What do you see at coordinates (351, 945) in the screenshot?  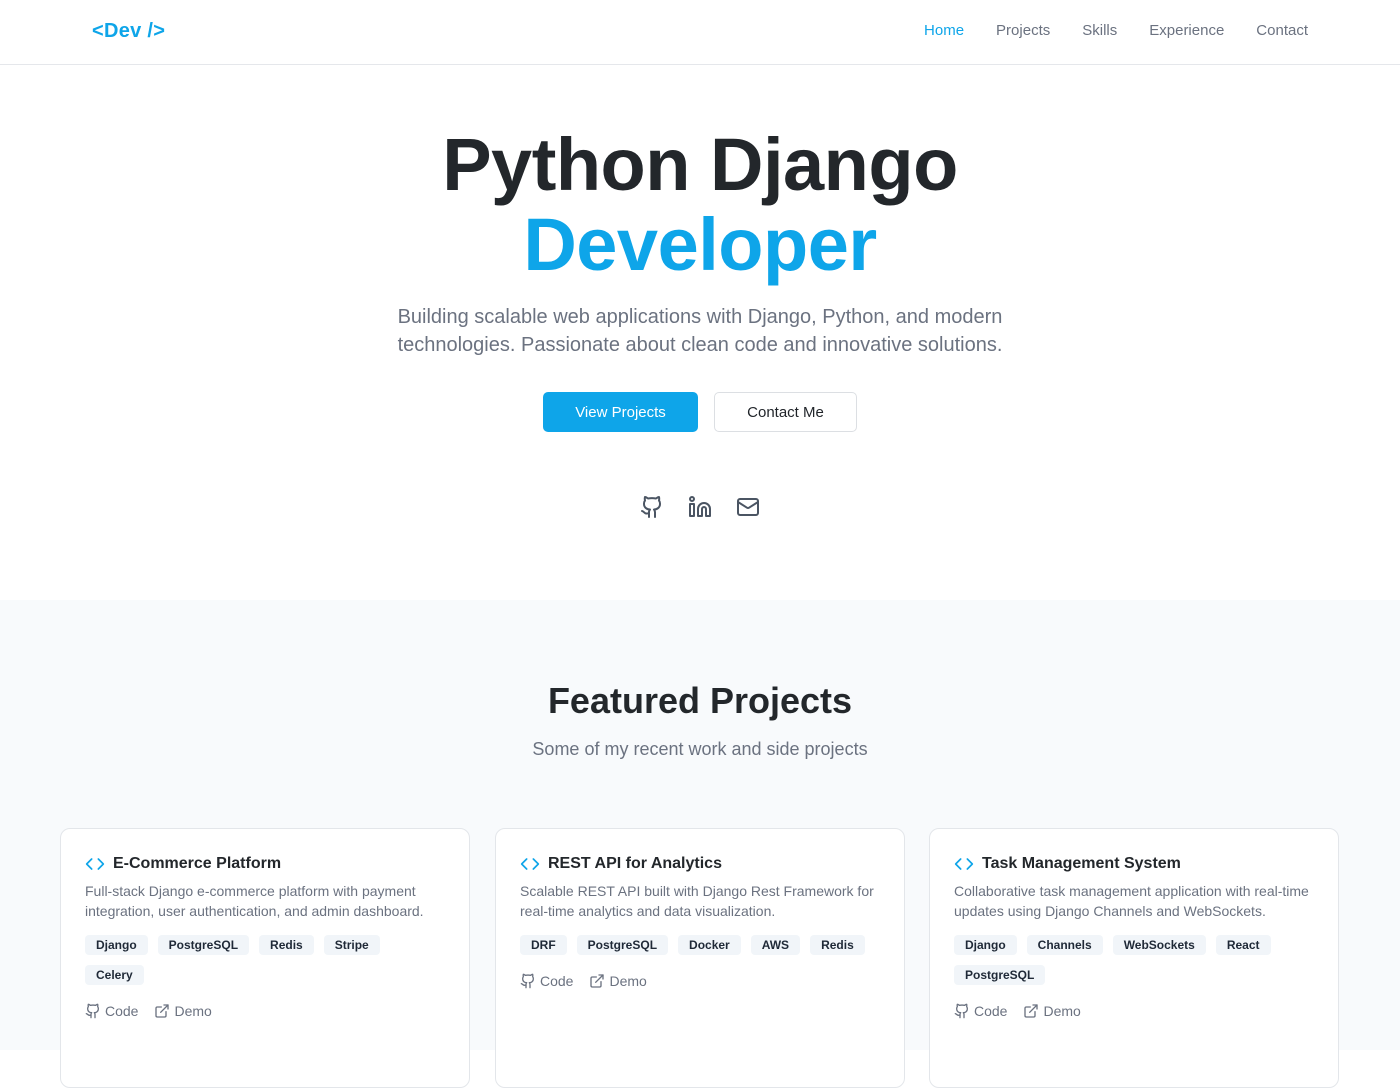 I see `tech-tag: Stripe` at bounding box center [351, 945].